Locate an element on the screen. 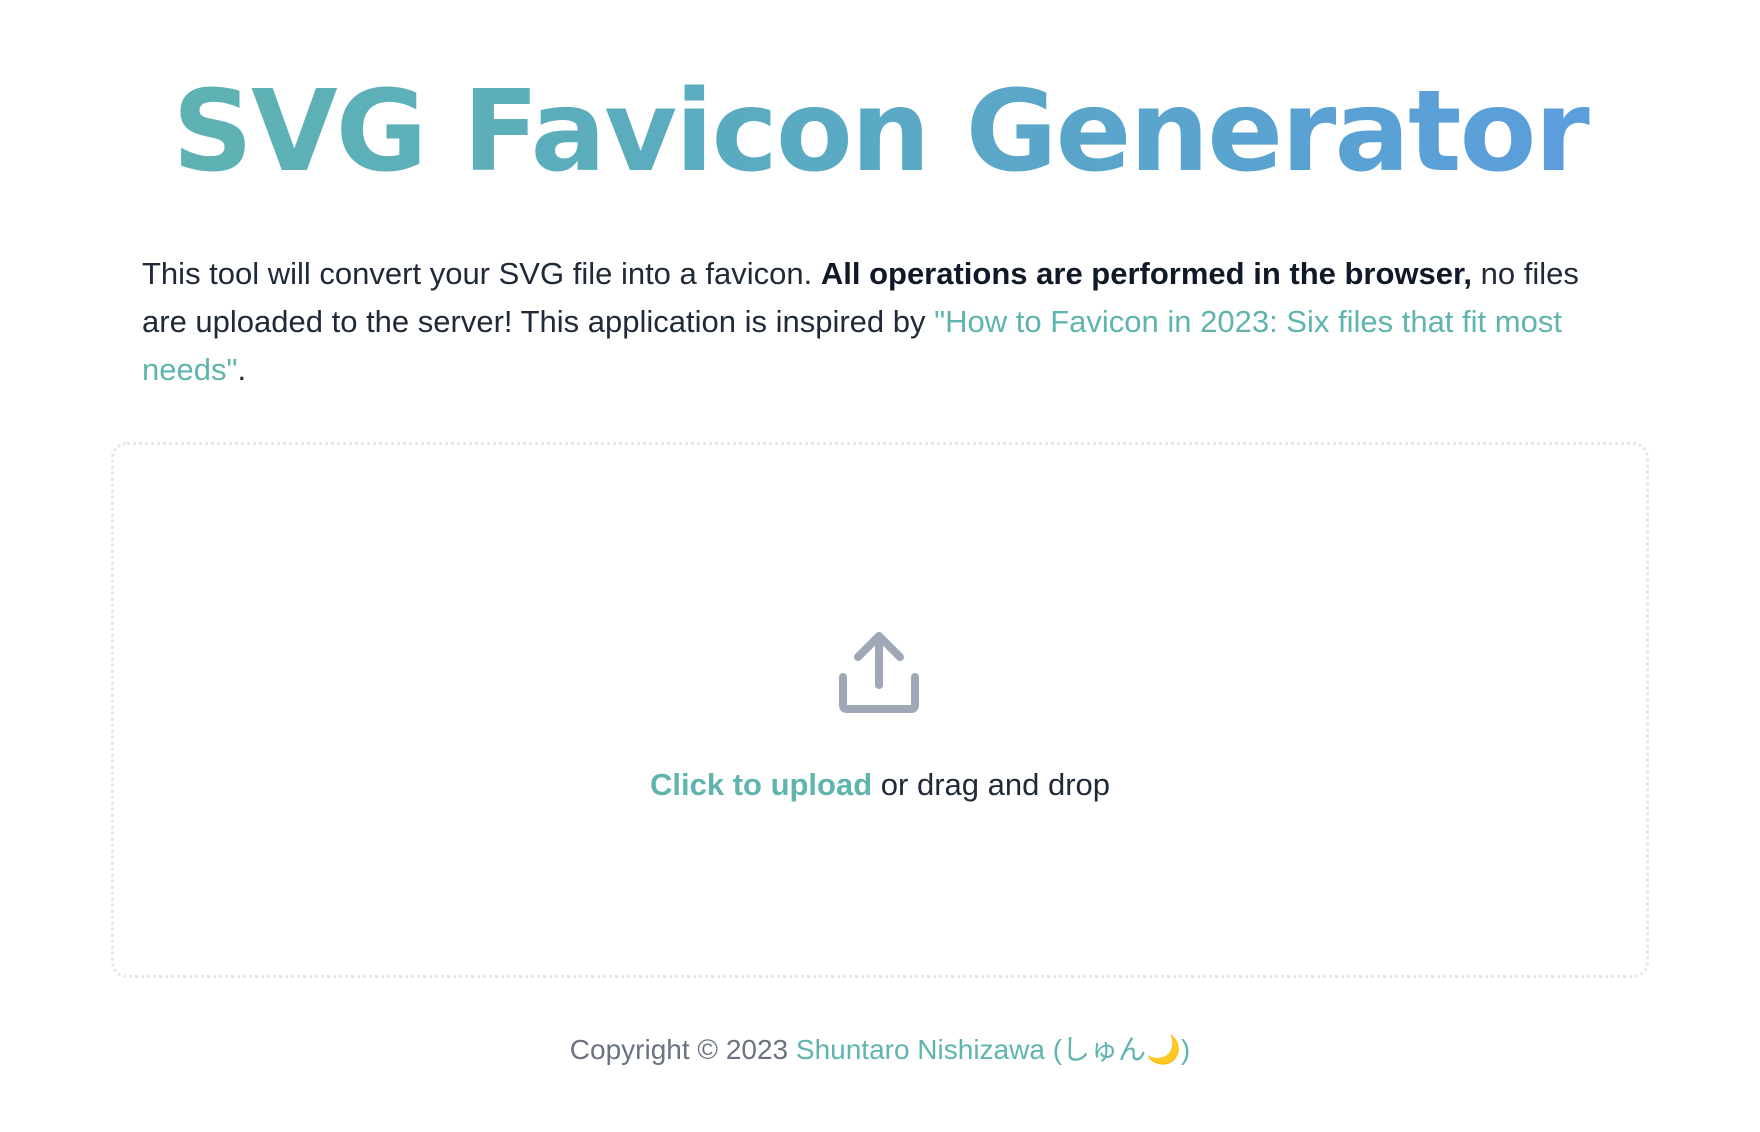  drag-drop-text: or drag and drop is located at coordinates (991, 784).